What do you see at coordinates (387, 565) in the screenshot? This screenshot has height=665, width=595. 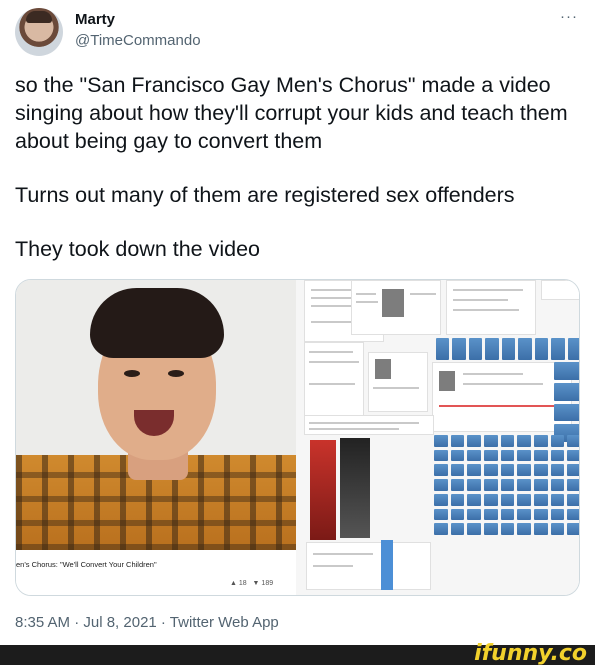 I see `highlight-strip` at bounding box center [387, 565].